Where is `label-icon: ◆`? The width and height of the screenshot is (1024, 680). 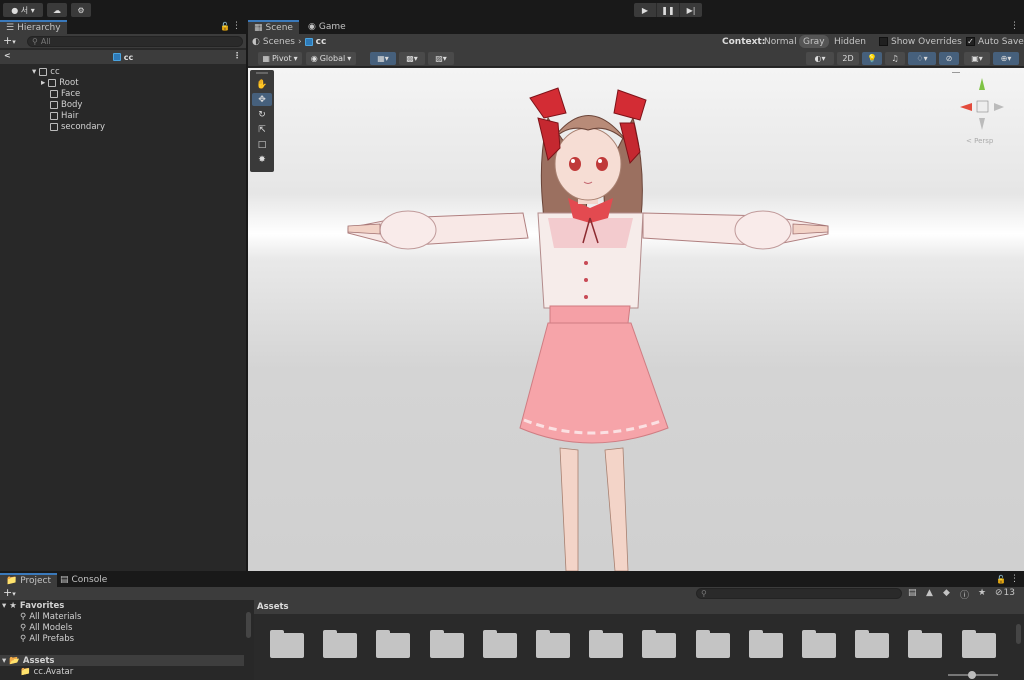
label-icon: ◆ is located at coordinates (946, 593).